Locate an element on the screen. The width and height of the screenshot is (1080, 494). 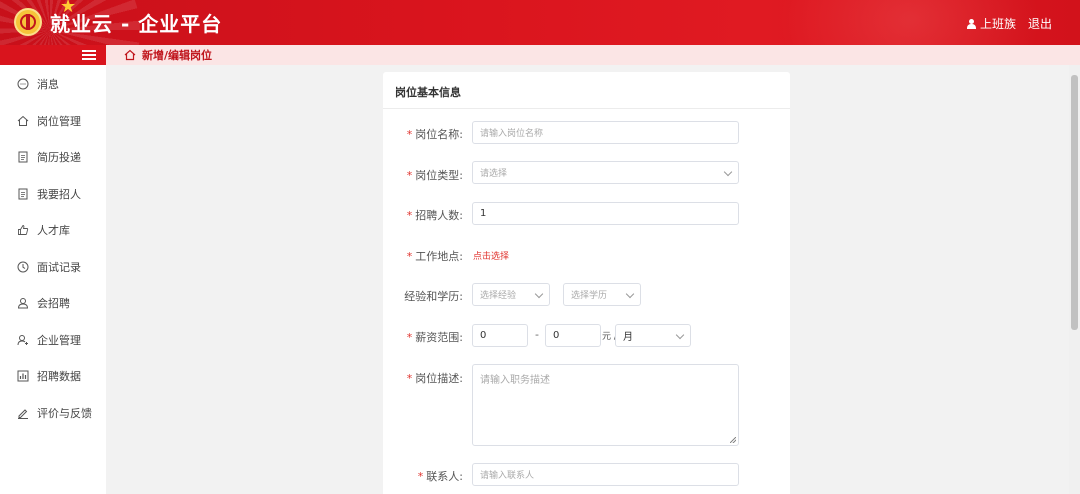
textarea-placeholder: 请输入职务描述 is located at coordinates (515, 380).